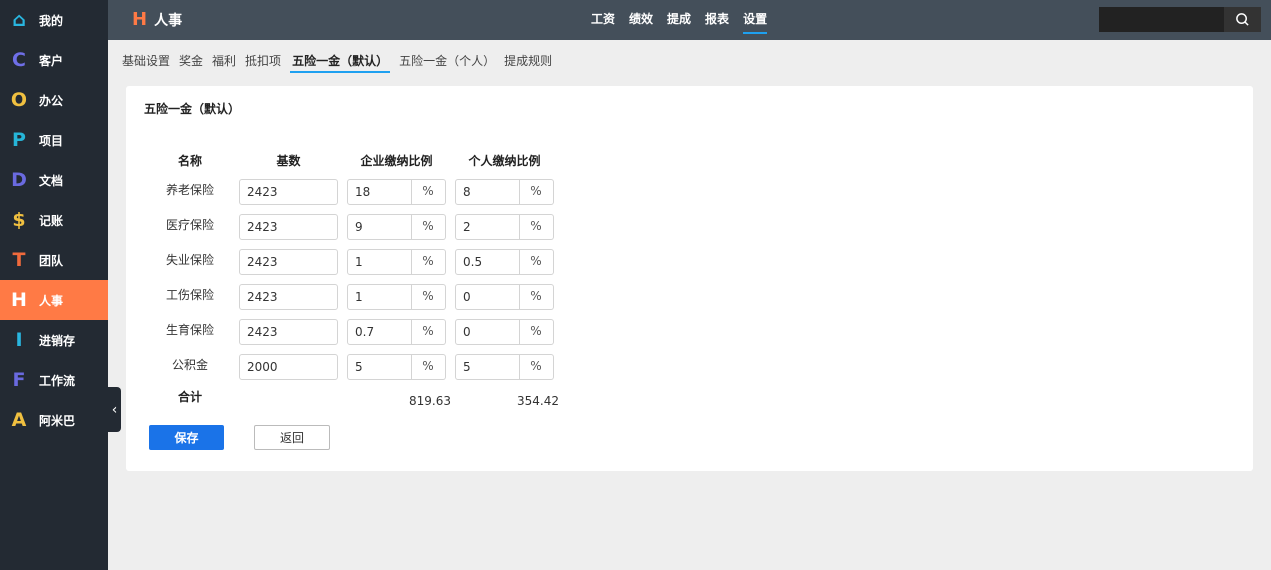 This screenshot has width=1271, height=570. Describe the element at coordinates (140, 19) in the screenshot. I see `hr-logo-icon: H` at that location.